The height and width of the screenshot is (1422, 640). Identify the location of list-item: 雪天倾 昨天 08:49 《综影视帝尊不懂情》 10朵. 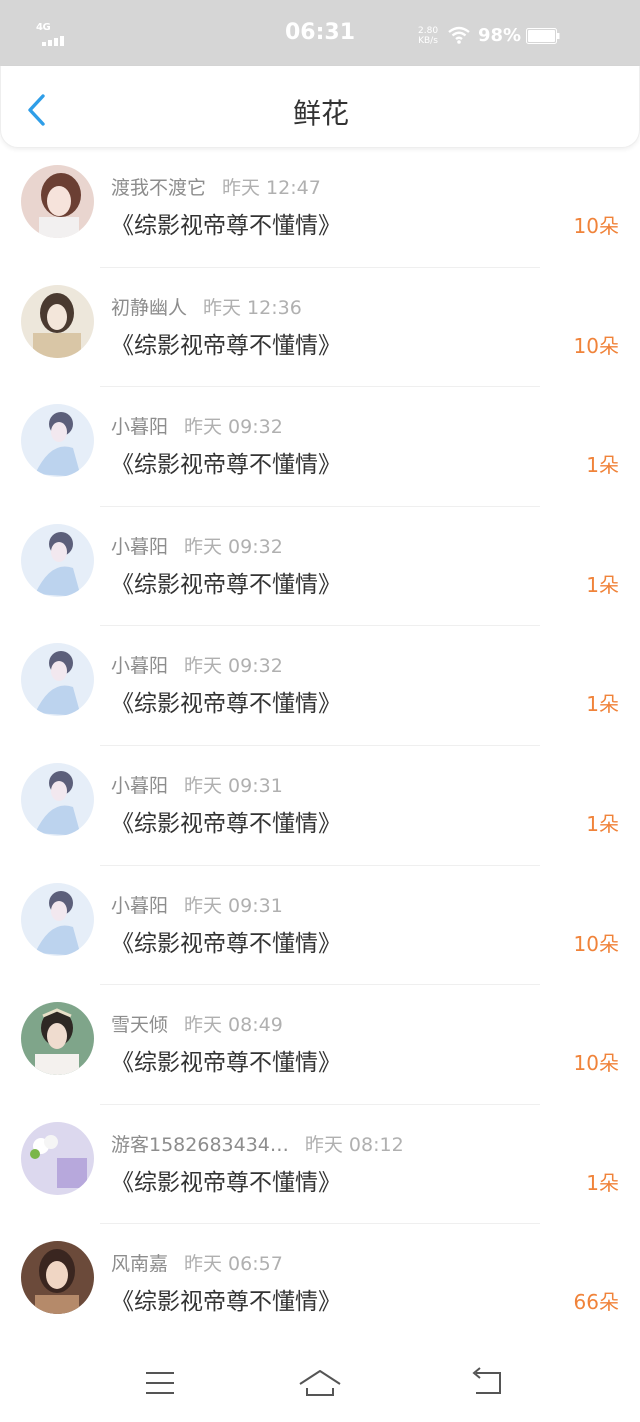
(320, 1045).